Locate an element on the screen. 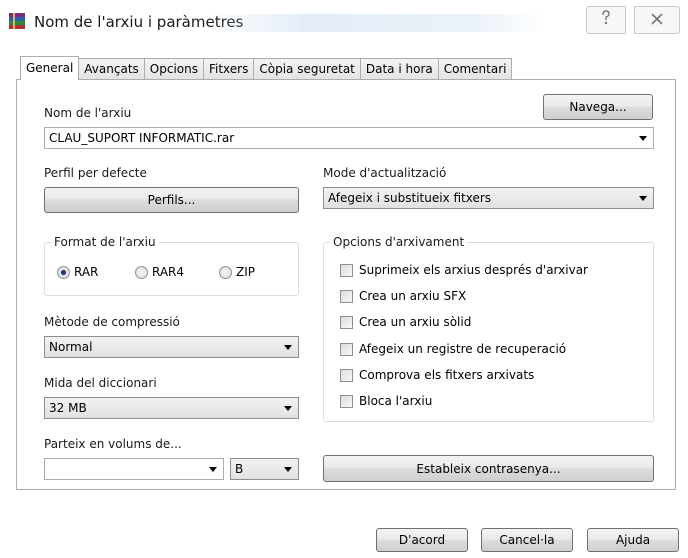 Image resolution: width=688 pixels, height=558 pixels. close-icon is located at coordinates (657, 20).